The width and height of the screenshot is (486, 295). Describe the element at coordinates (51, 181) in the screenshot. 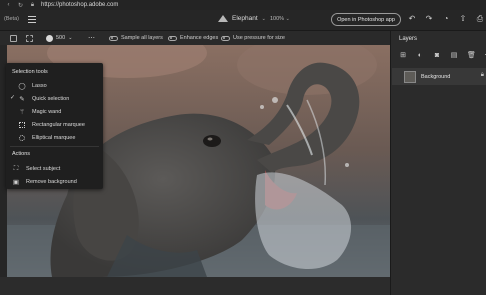

I see `action-label: Remove background` at that location.